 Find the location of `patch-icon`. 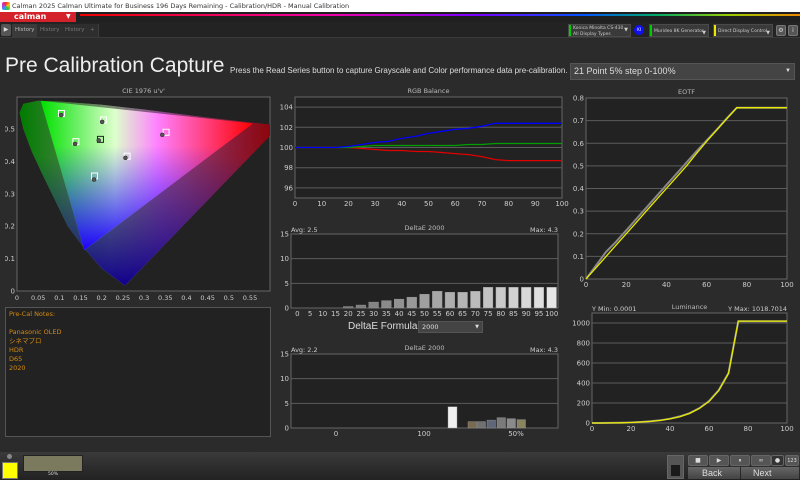

patch-icon is located at coordinates (675, 470).